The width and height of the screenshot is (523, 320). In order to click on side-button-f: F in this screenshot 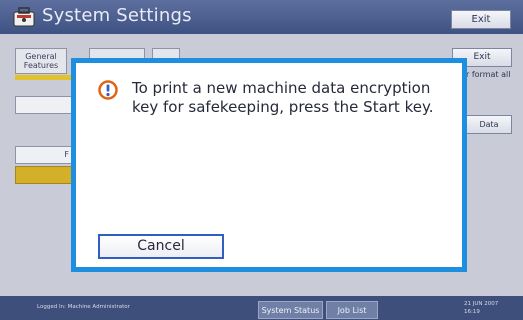, I will do `click(44, 155)`.